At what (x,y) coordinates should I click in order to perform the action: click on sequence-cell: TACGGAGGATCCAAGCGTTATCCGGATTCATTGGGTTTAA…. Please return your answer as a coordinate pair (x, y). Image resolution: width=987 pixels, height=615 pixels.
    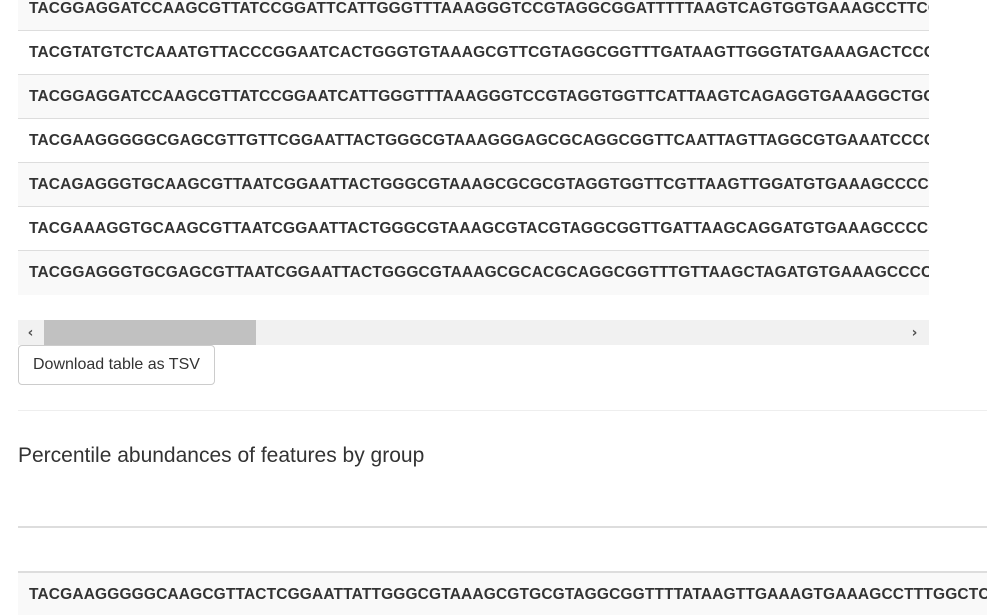
    Looking at the image, I should click on (473, 15).